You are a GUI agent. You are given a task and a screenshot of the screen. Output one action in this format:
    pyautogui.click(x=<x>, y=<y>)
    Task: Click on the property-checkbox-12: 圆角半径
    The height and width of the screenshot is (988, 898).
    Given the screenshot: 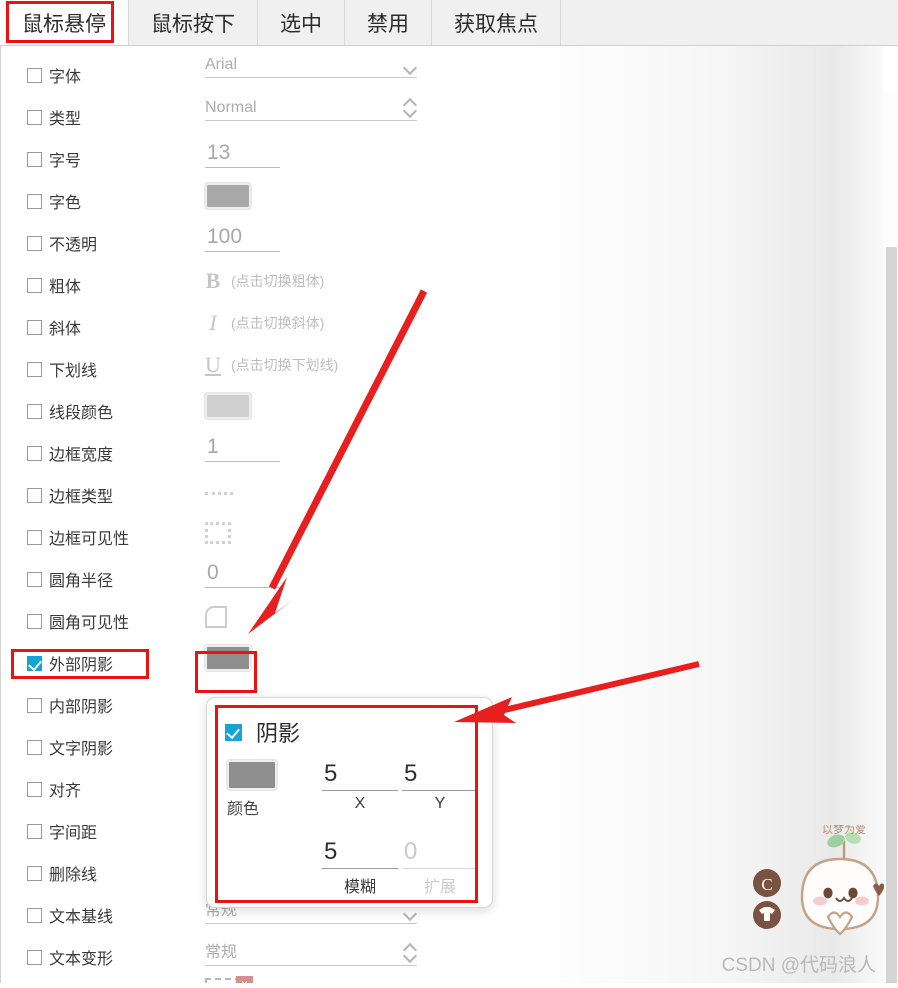 What is the action you would take?
    pyautogui.click(x=70, y=579)
    